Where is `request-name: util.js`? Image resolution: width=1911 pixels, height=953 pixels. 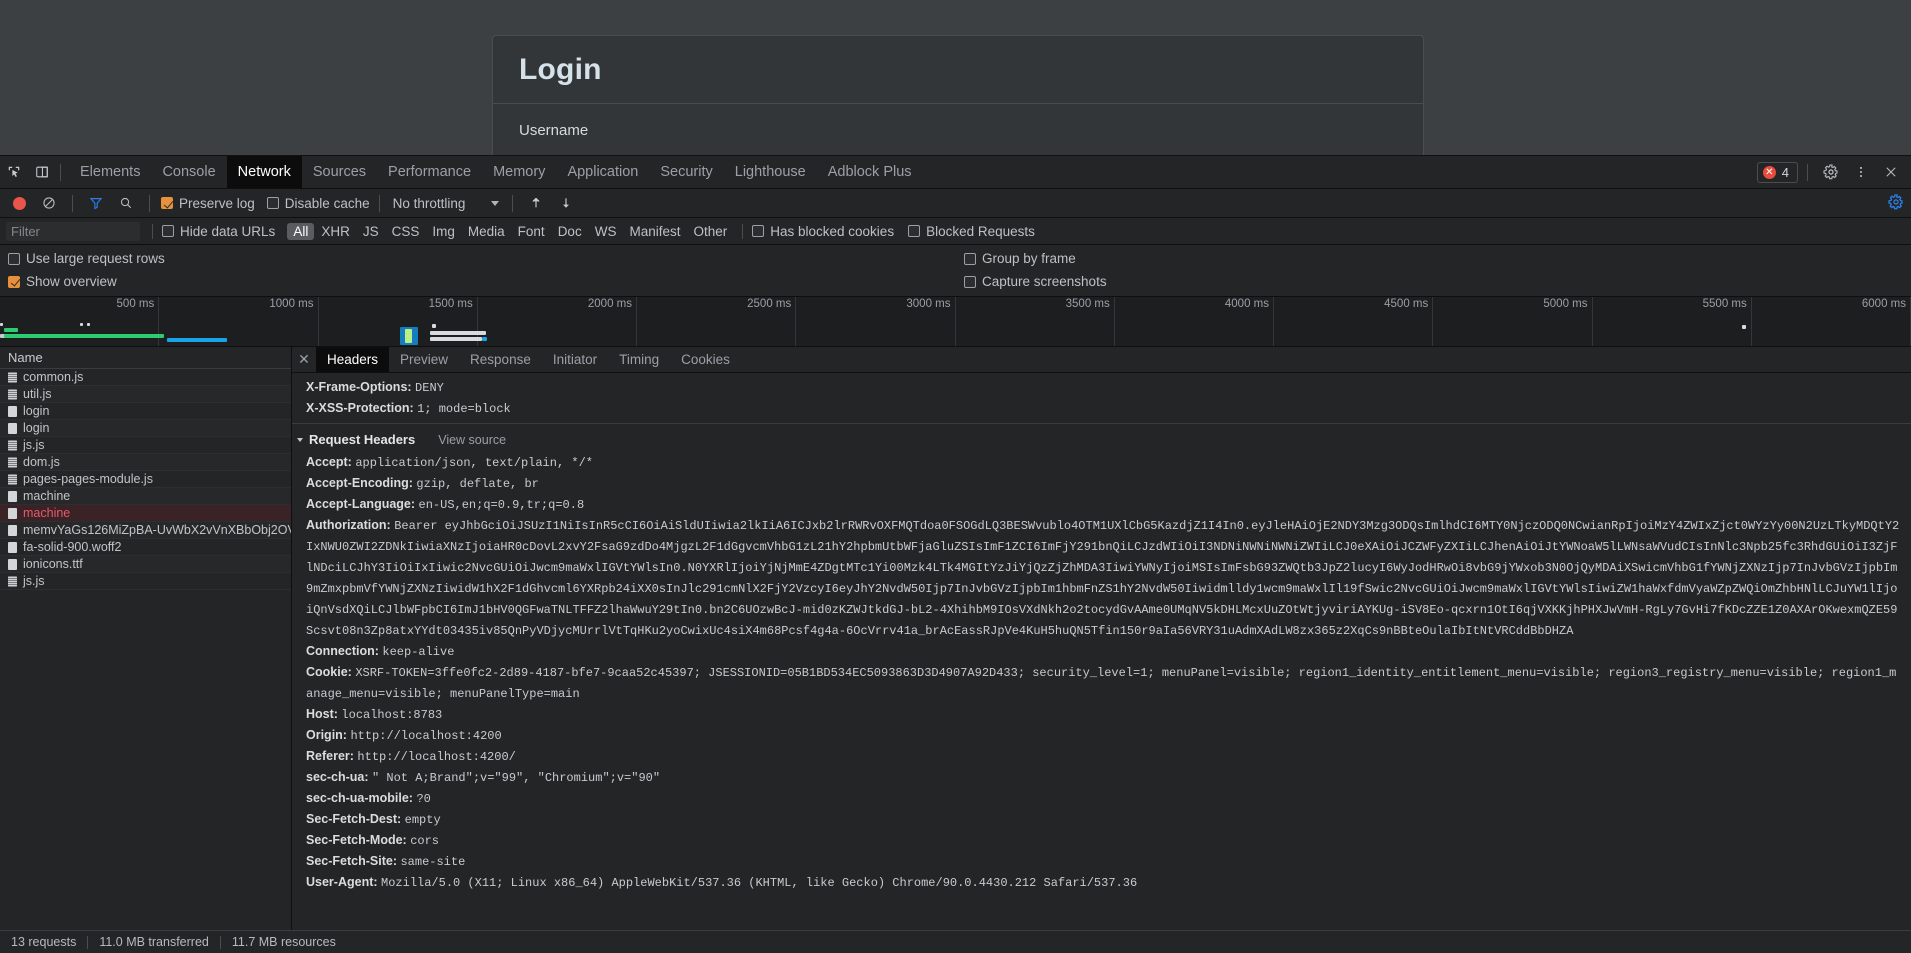
request-name: util.js is located at coordinates (37, 394).